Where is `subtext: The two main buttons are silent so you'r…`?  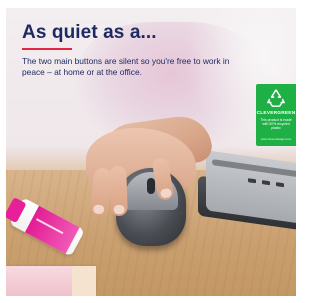
subtext: The two main buttons are silent so you'r… is located at coordinates (126, 66).